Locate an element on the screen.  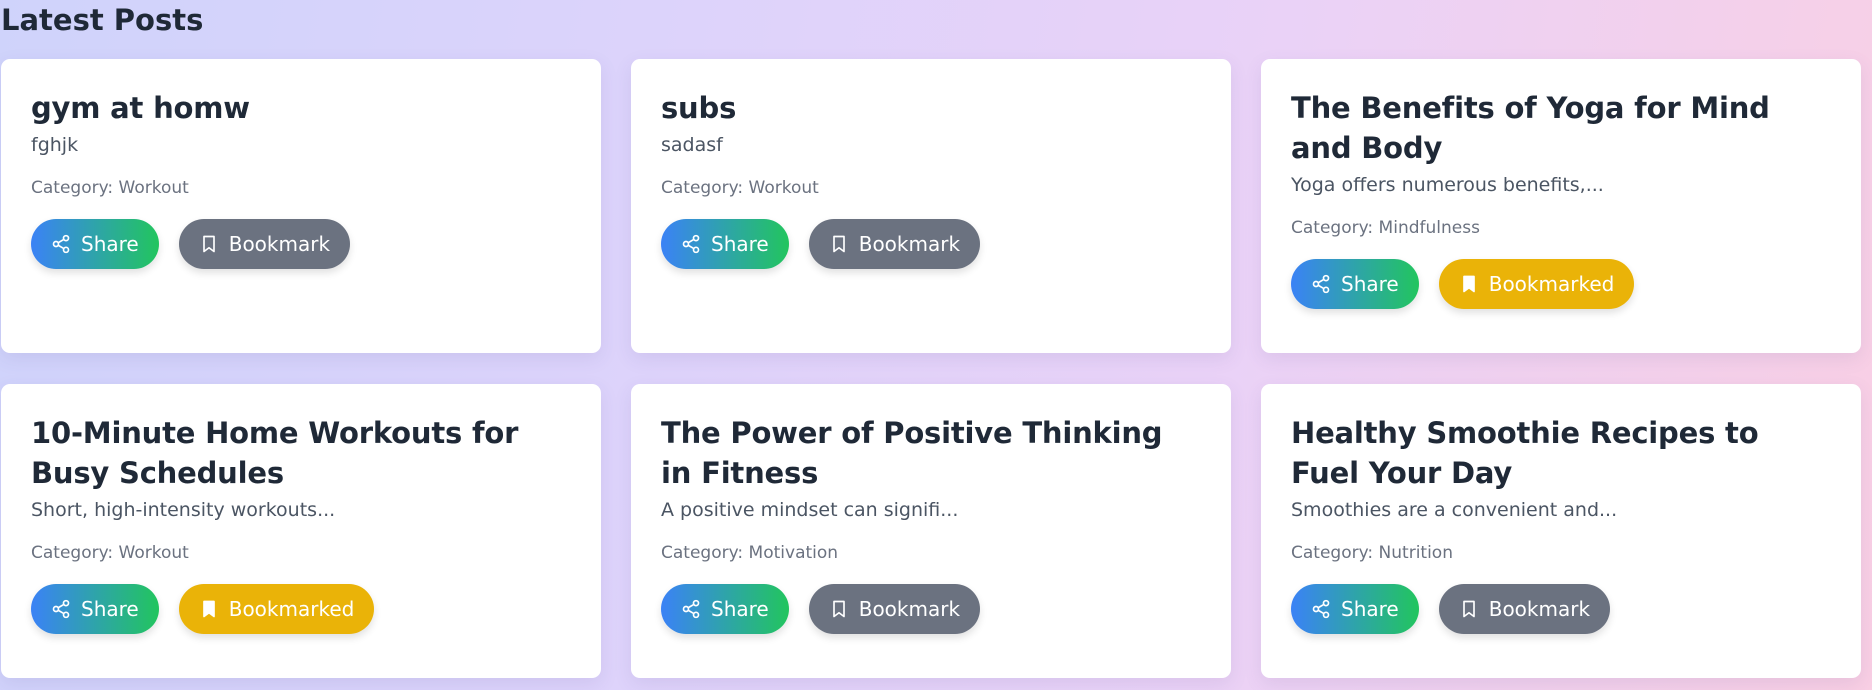
post-excerpt: fghjk is located at coordinates (55, 145).